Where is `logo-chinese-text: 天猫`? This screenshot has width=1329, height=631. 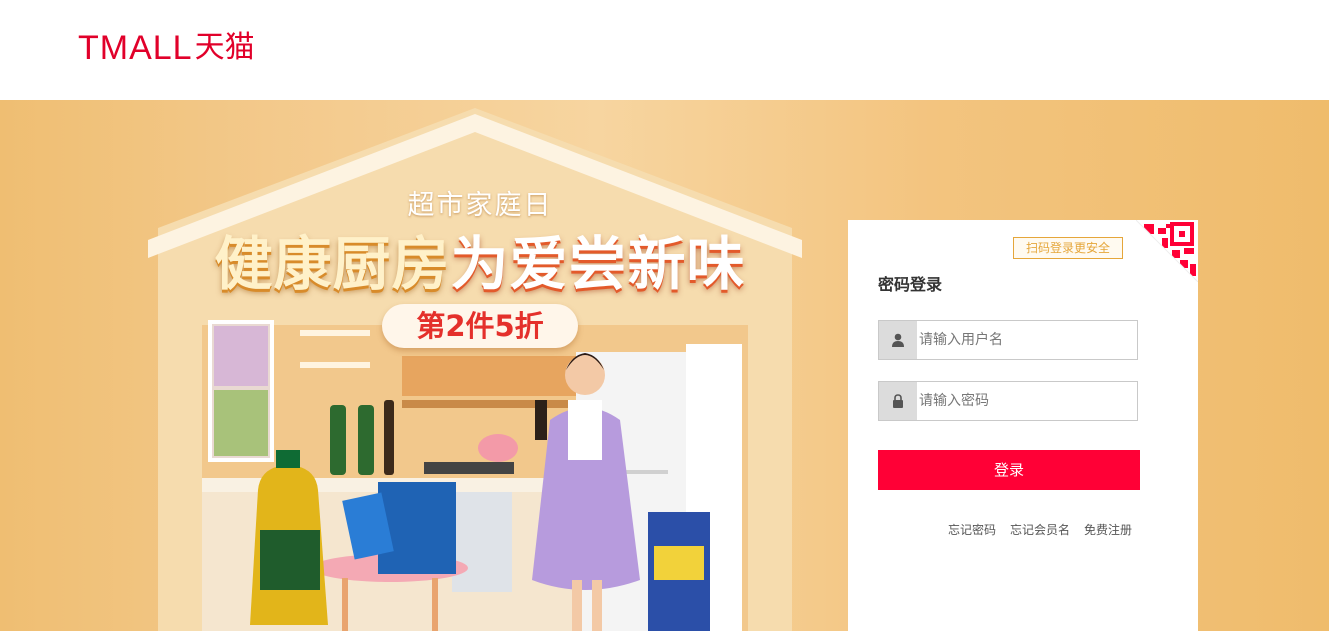 logo-chinese-text: 天猫 is located at coordinates (224, 47).